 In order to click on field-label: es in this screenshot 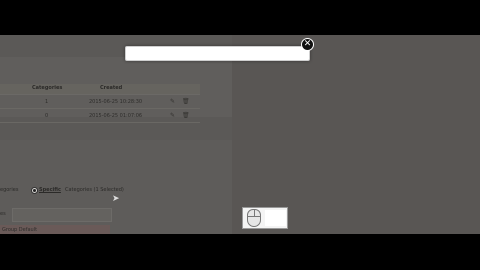, I will do `click(3, 214)`.